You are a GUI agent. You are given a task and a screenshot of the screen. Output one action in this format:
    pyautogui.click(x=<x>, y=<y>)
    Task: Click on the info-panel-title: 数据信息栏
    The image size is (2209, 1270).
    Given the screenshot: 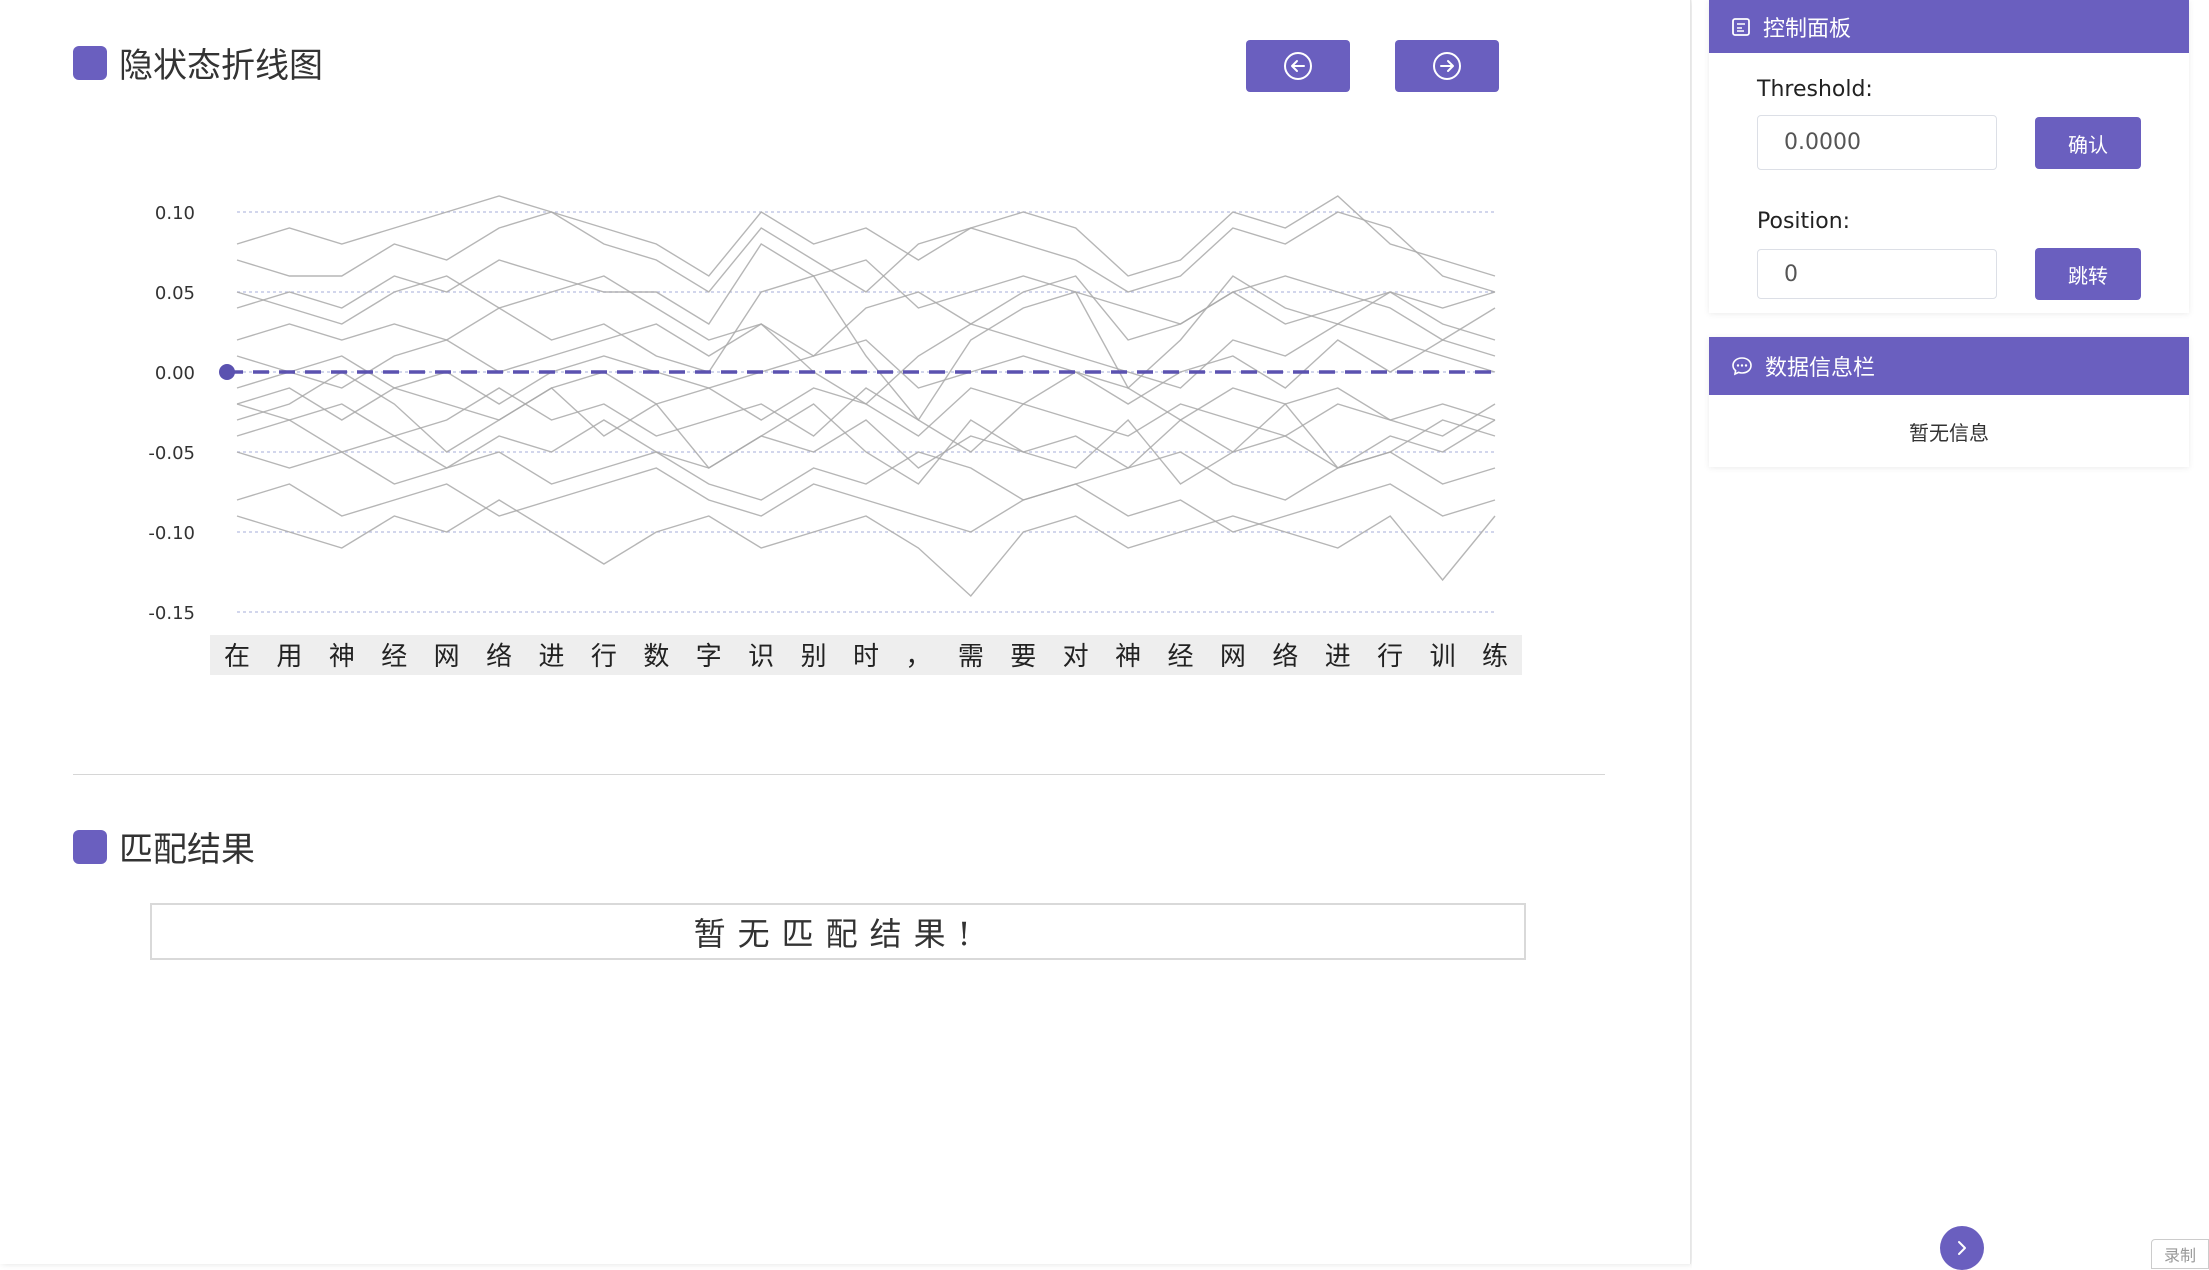 What is the action you would take?
    pyautogui.click(x=1820, y=368)
    